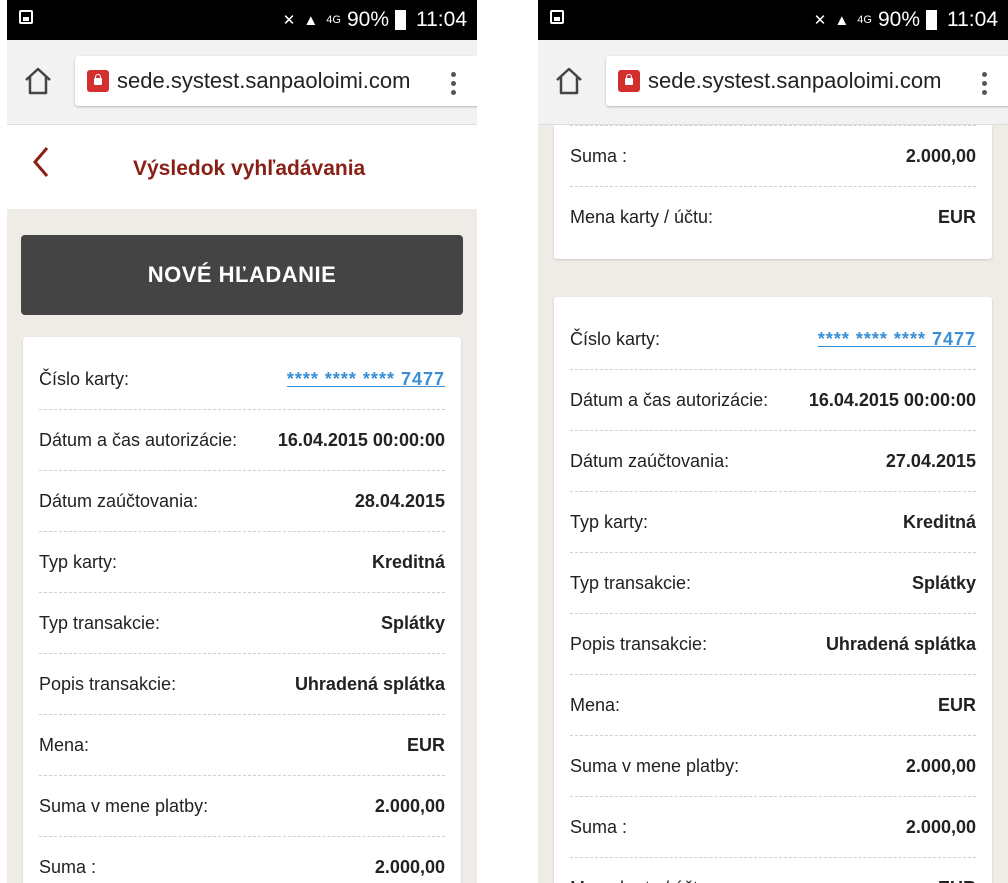 Image resolution: width=1008 pixels, height=883 pixels. I want to click on back-arrow-icon, so click(41, 162).